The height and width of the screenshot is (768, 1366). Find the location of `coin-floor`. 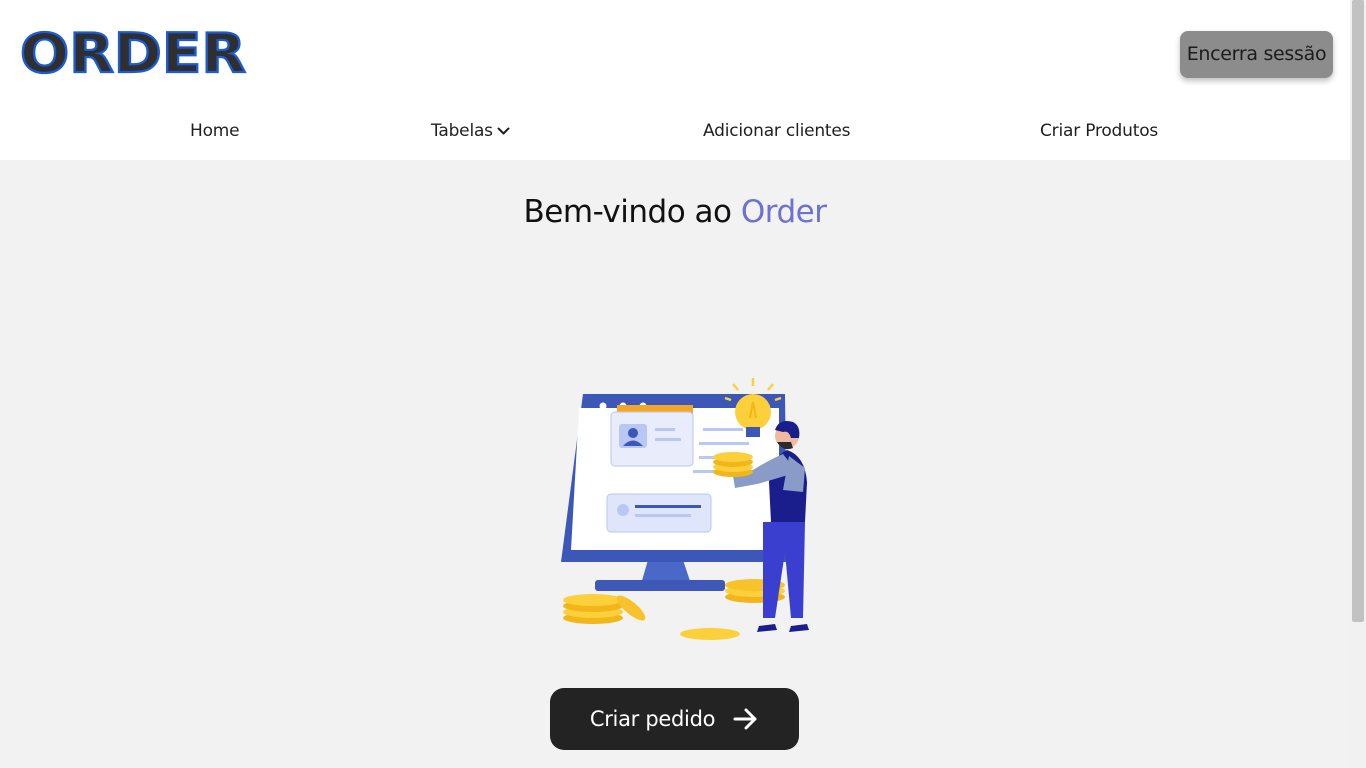

coin-floor is located at coordinates (710, 634).